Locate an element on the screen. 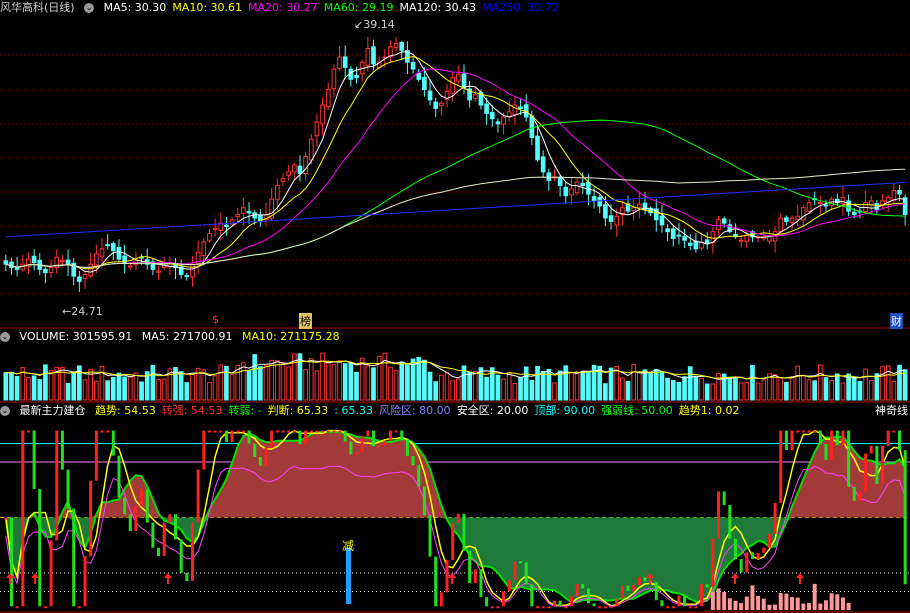  indicator-value: 顶部: 90.00 is located at coordinates (565, 410).